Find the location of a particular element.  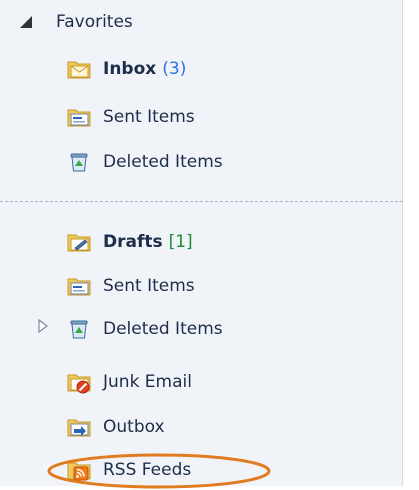

junk-email-icon is located at coordinates (79, 384).